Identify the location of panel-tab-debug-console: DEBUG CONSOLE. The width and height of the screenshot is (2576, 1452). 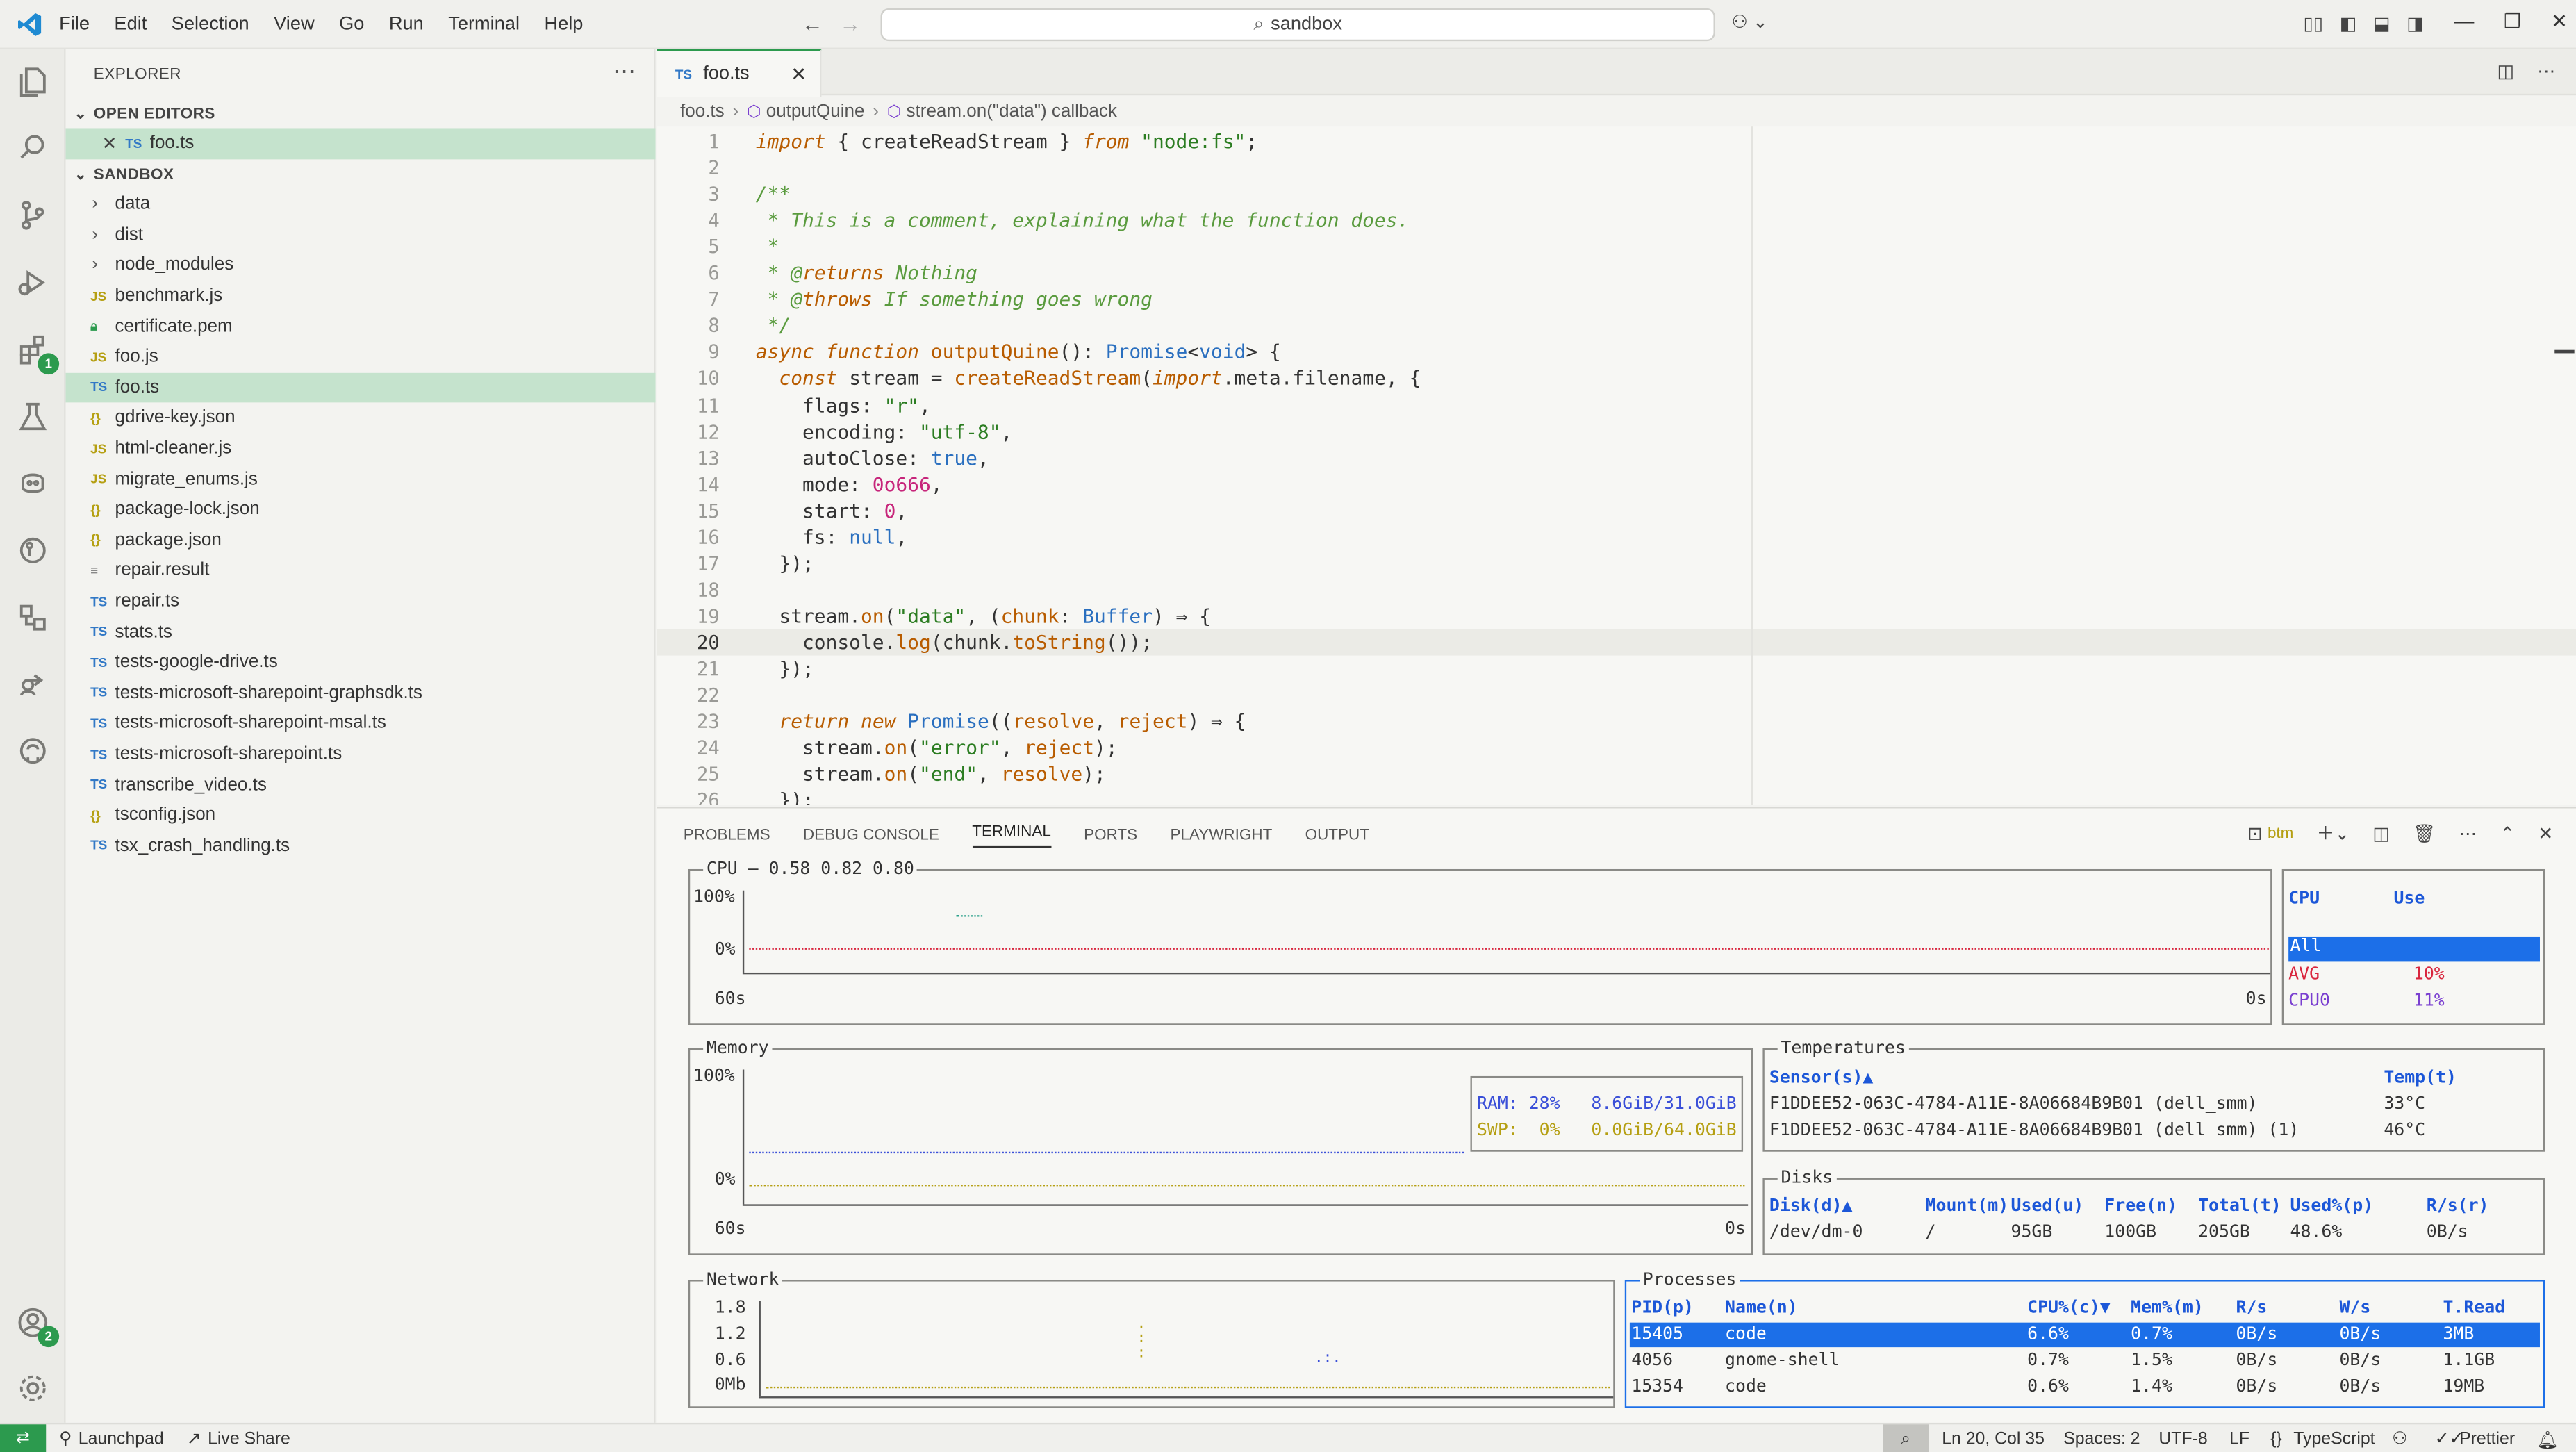
(871, 835).